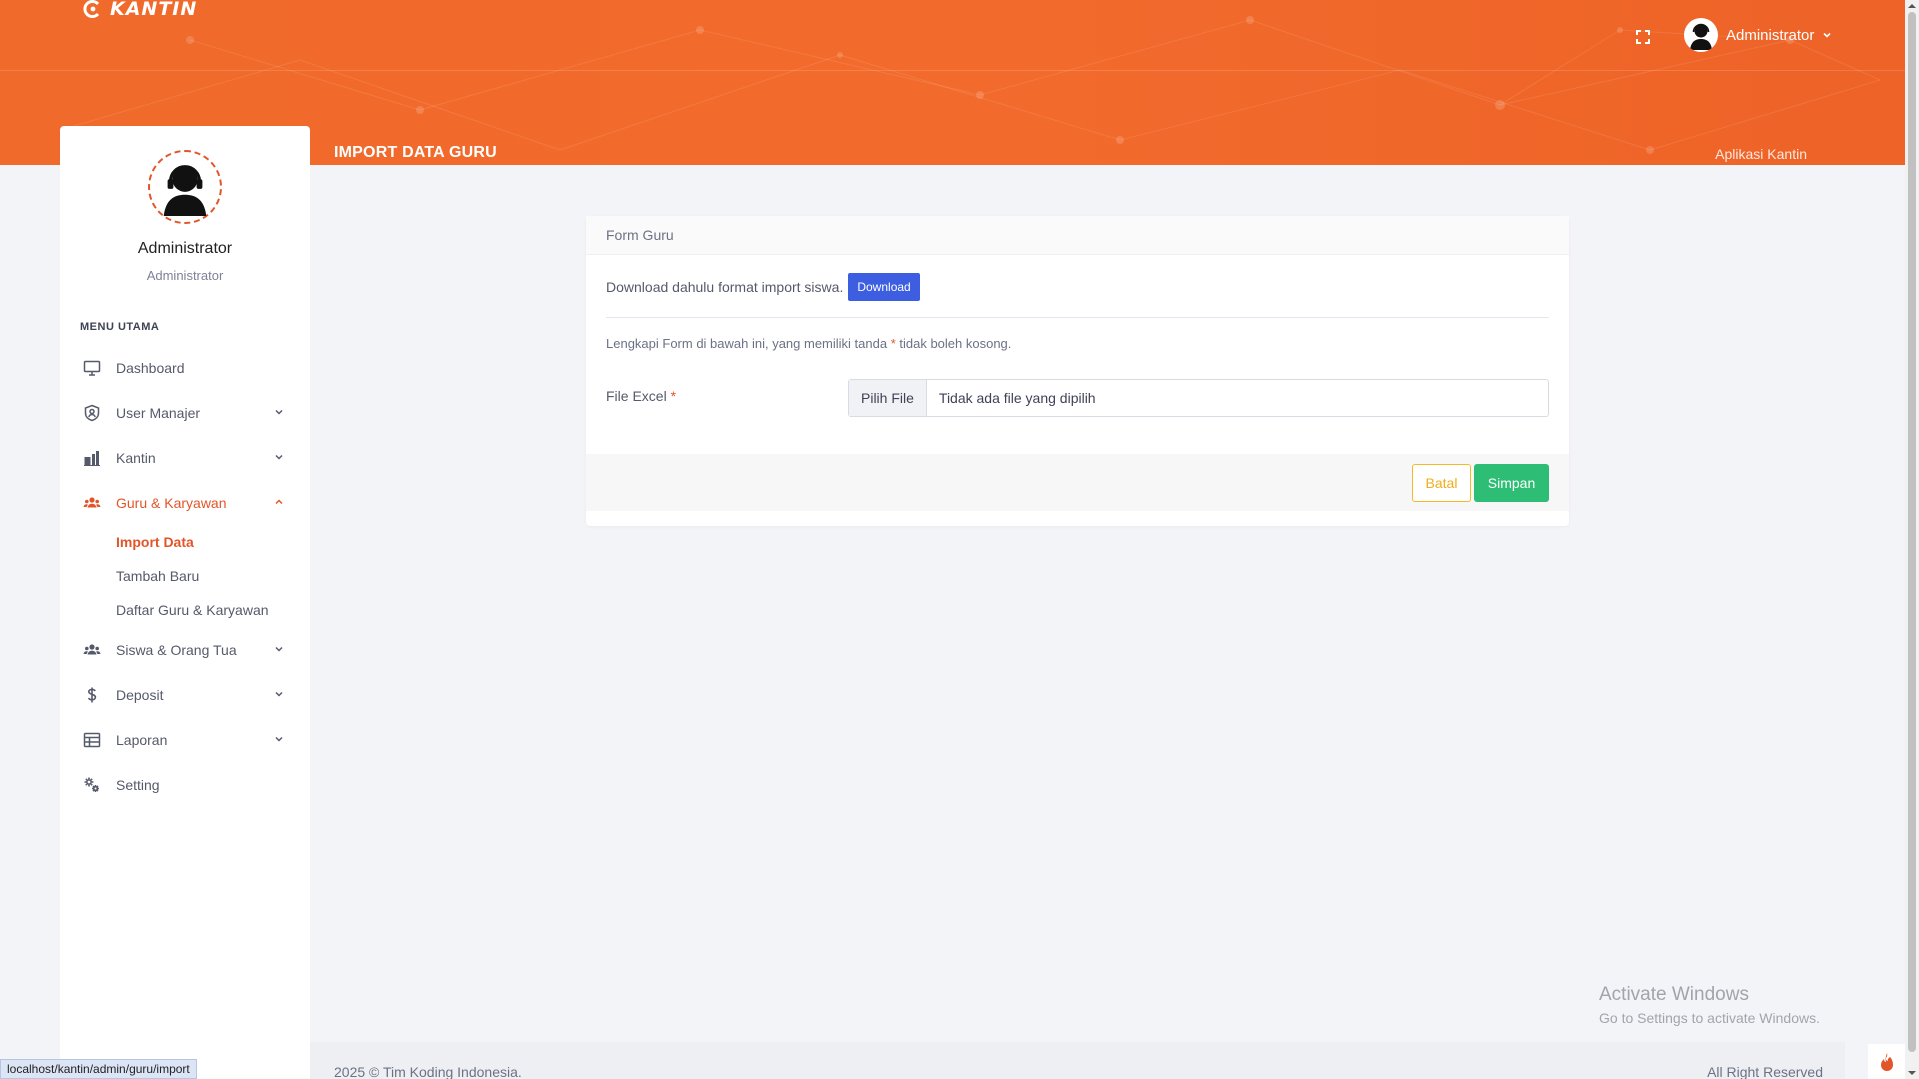  What do you see at coordinates (176, 649) in the screenshot?
I see `sidebar-item-label: Siswa & Orang Tua` at bounding box center [176, 649].